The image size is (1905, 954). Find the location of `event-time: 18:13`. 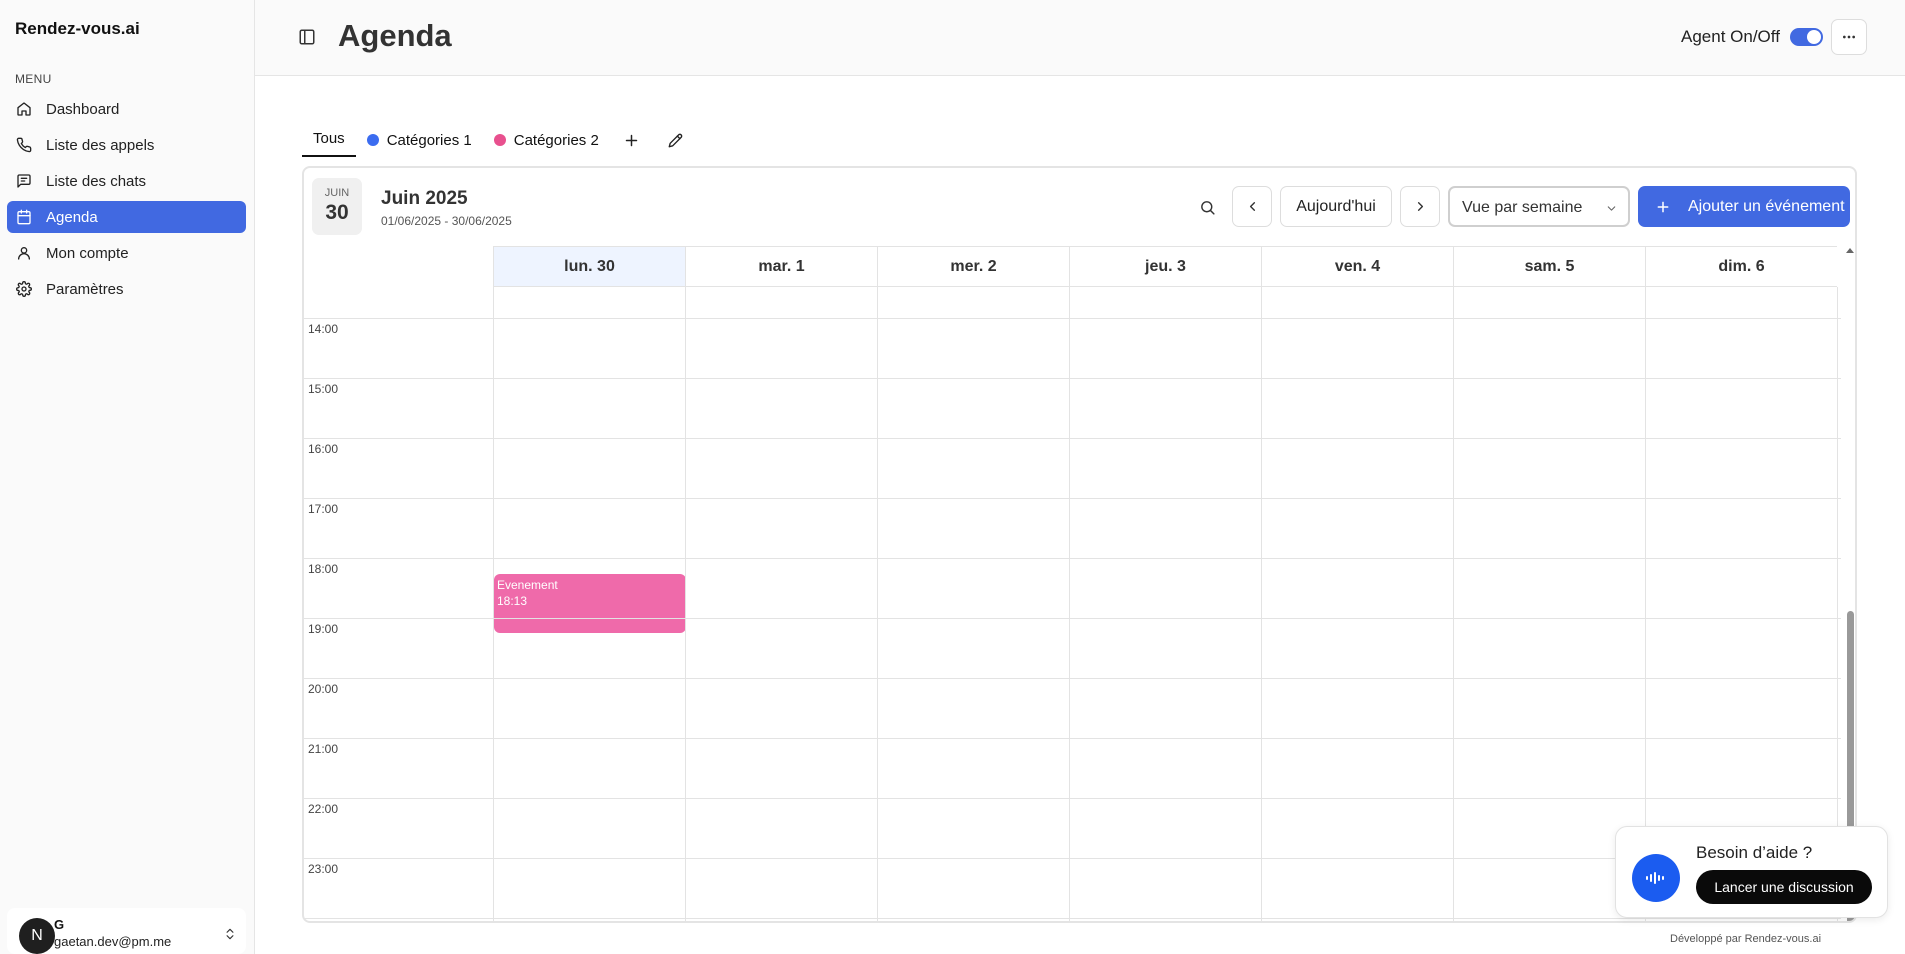

event-time: 18:13 is located at coordinates (512, 601).